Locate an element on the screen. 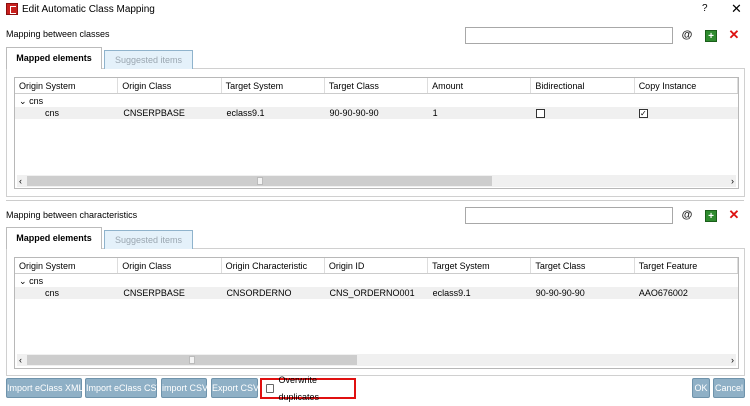 This screenshot has width=750, height=406. column-header: Target Feature is located at coordinates (686, 265).